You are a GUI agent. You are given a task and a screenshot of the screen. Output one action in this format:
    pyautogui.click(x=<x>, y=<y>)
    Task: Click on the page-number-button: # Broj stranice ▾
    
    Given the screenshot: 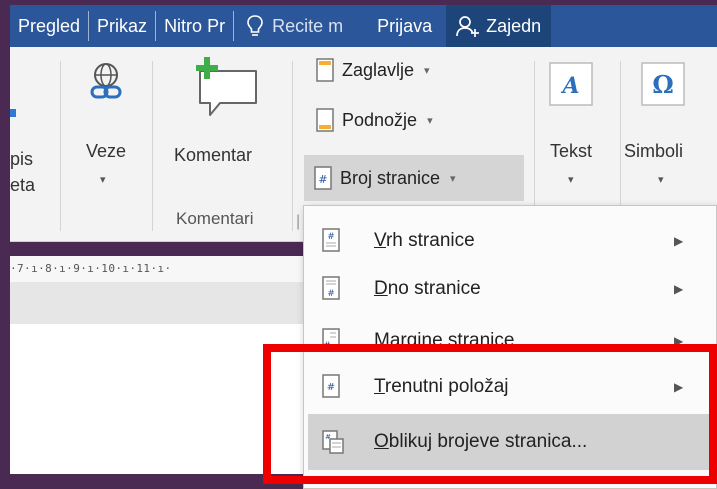 What is the action you would take?
    pyautogui.click(x=414, y=178)
    